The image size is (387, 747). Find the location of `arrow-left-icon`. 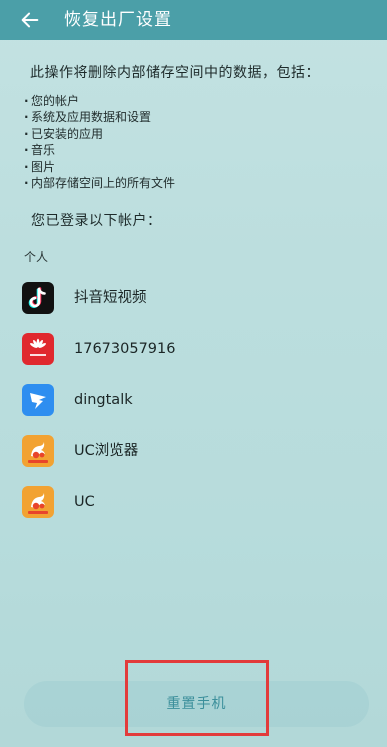

arrow-left-icon is located at coordinates (30, 20).